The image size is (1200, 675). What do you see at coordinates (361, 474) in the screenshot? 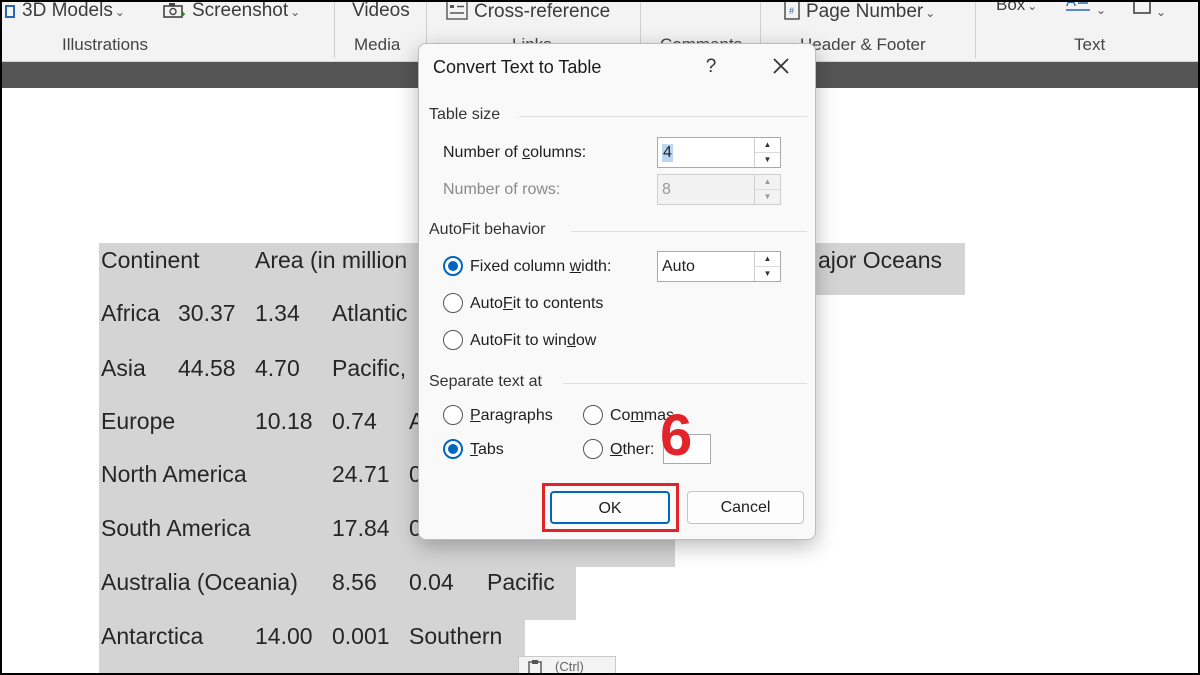
I see `table-row-cell: 24.71` at bounding box center [361, 474].